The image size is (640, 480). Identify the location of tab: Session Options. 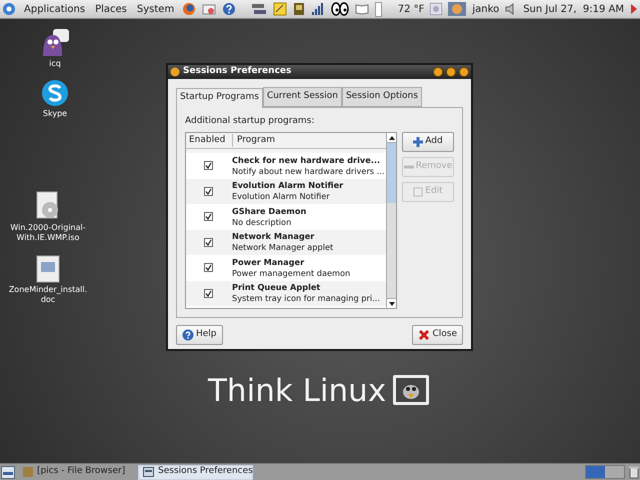
(382, 96).